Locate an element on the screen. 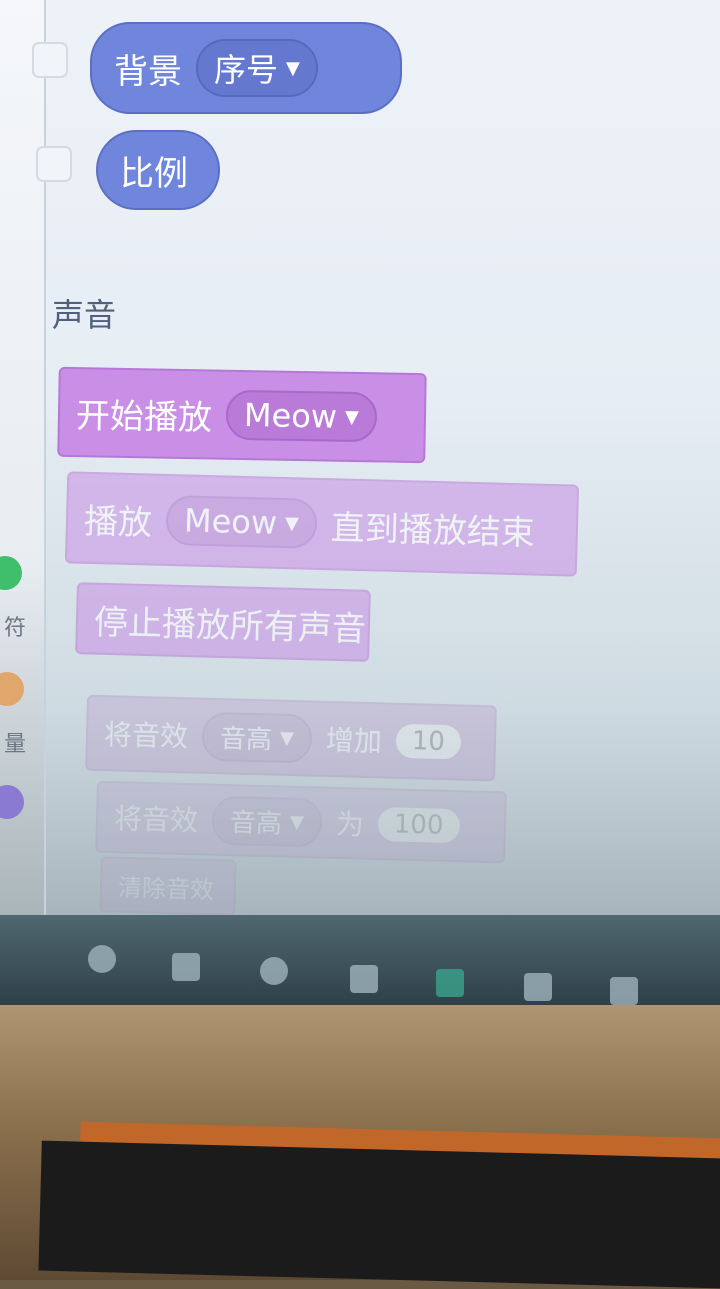  bezel-base is located at coordinates (379, 1214).